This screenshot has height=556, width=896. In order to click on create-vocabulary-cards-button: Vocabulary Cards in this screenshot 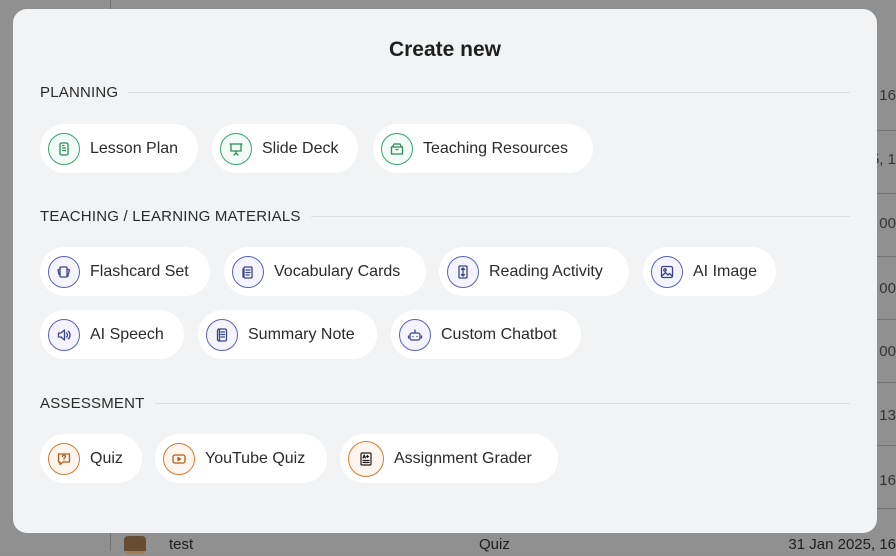, I will do `click(325, 271)`.